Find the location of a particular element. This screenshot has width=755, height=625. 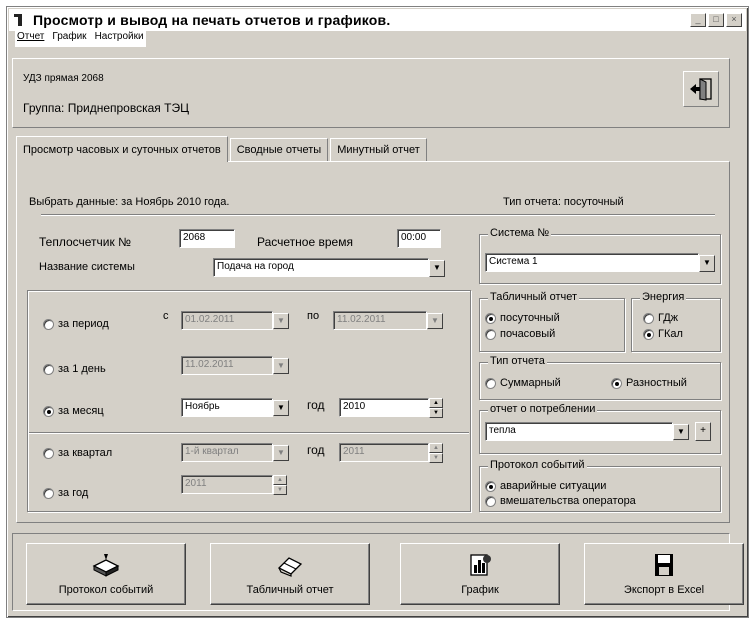

quarter-dropdown: ▼ is located at coordinates (281, 453).